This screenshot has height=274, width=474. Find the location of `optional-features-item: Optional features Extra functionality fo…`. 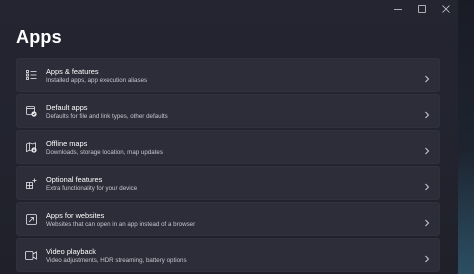

optional-features-item: Optional features Extra functionality fo… is located at coordinates (228, 183).